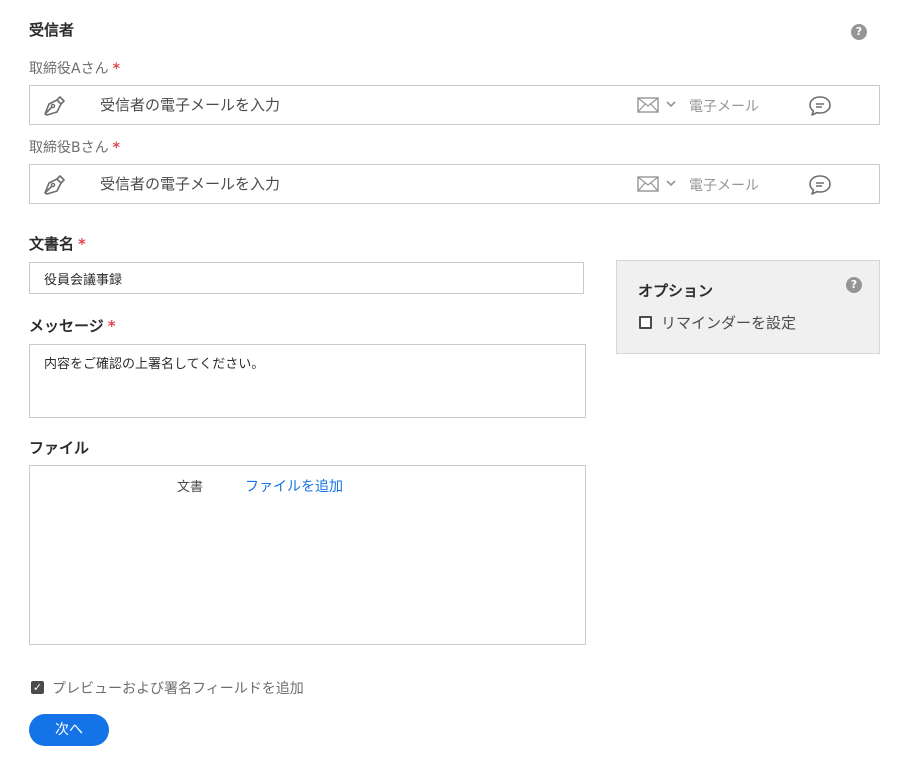  Describe the element at coordinates (52, 30) in the screenshot. I see `recipients-title: 受信者` at that location.